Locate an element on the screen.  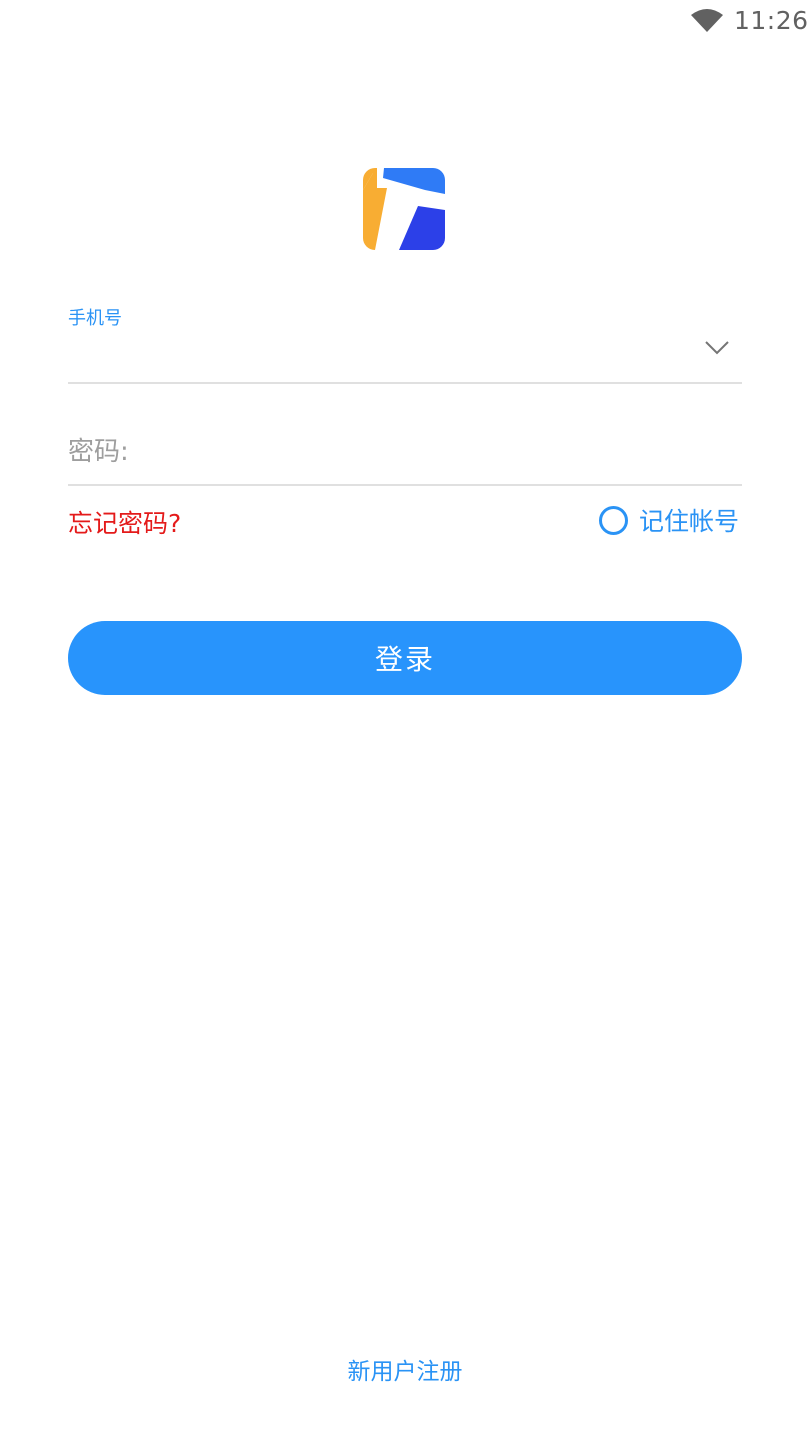
login-button: 登录 is located at coordinates (405, 658).